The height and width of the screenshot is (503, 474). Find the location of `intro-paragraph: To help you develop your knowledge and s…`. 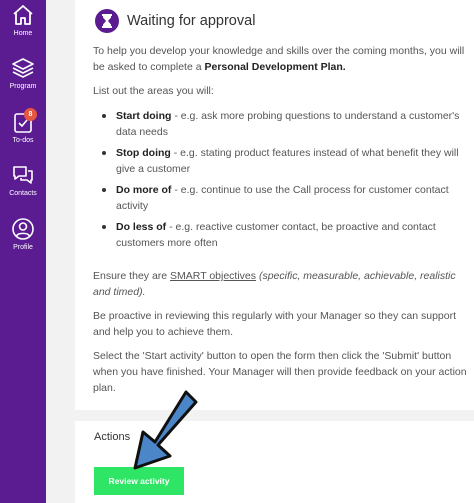

intro-paragraph: To help you develop your knowledge and s… is located at coordinates (281, 59).